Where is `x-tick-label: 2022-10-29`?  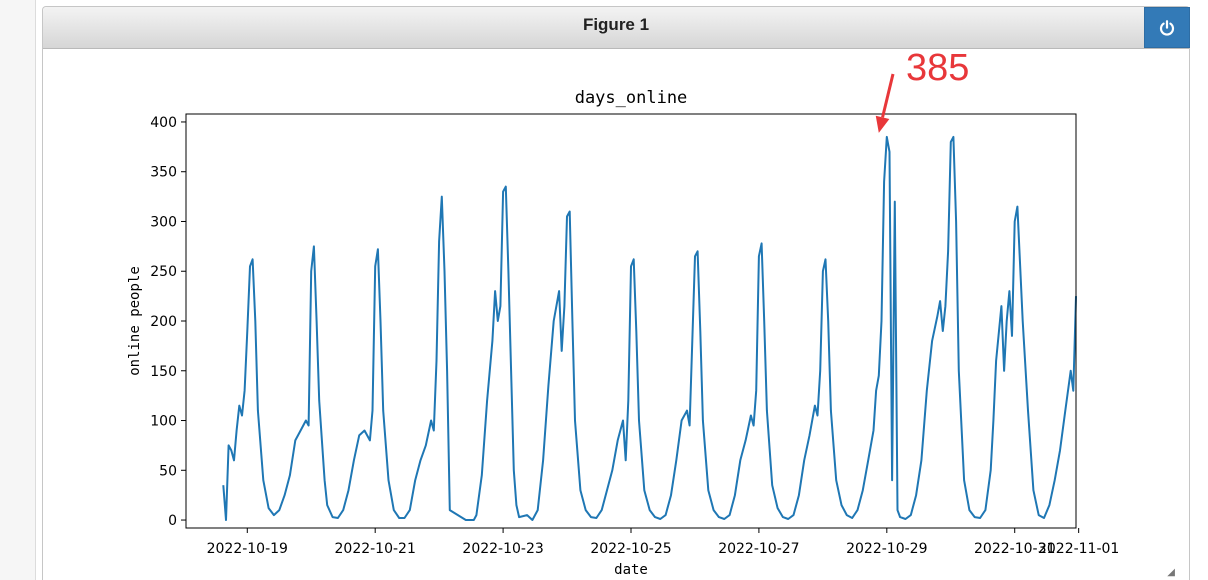
x-tick-label: 2022-10-29 is located at coordinates (886, 549).